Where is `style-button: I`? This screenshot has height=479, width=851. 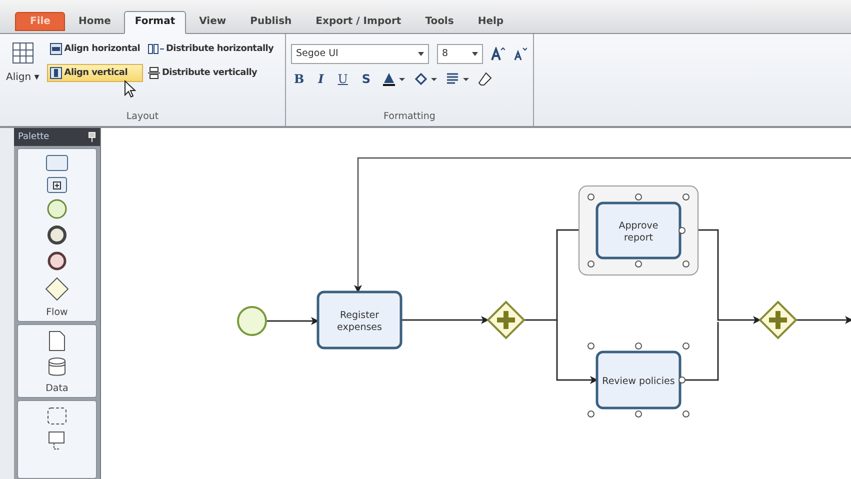 style-button: I is located at coordinates (321, 79).